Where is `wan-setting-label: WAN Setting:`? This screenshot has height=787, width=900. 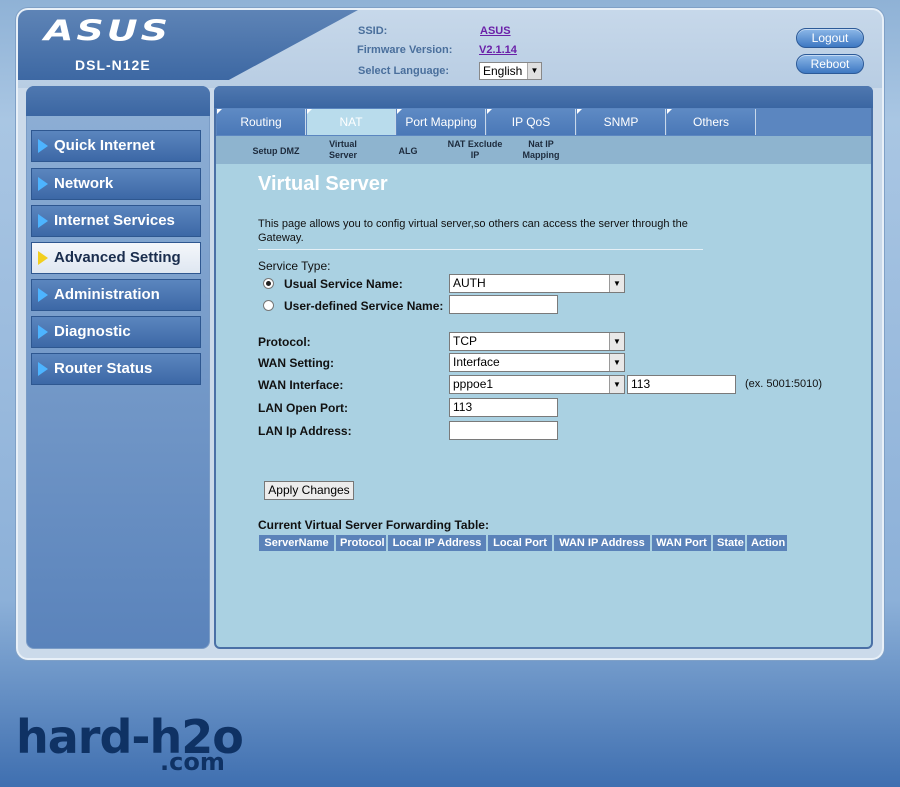
wan-setting-label: WAN Setting: is located at coordinates (296, 363).